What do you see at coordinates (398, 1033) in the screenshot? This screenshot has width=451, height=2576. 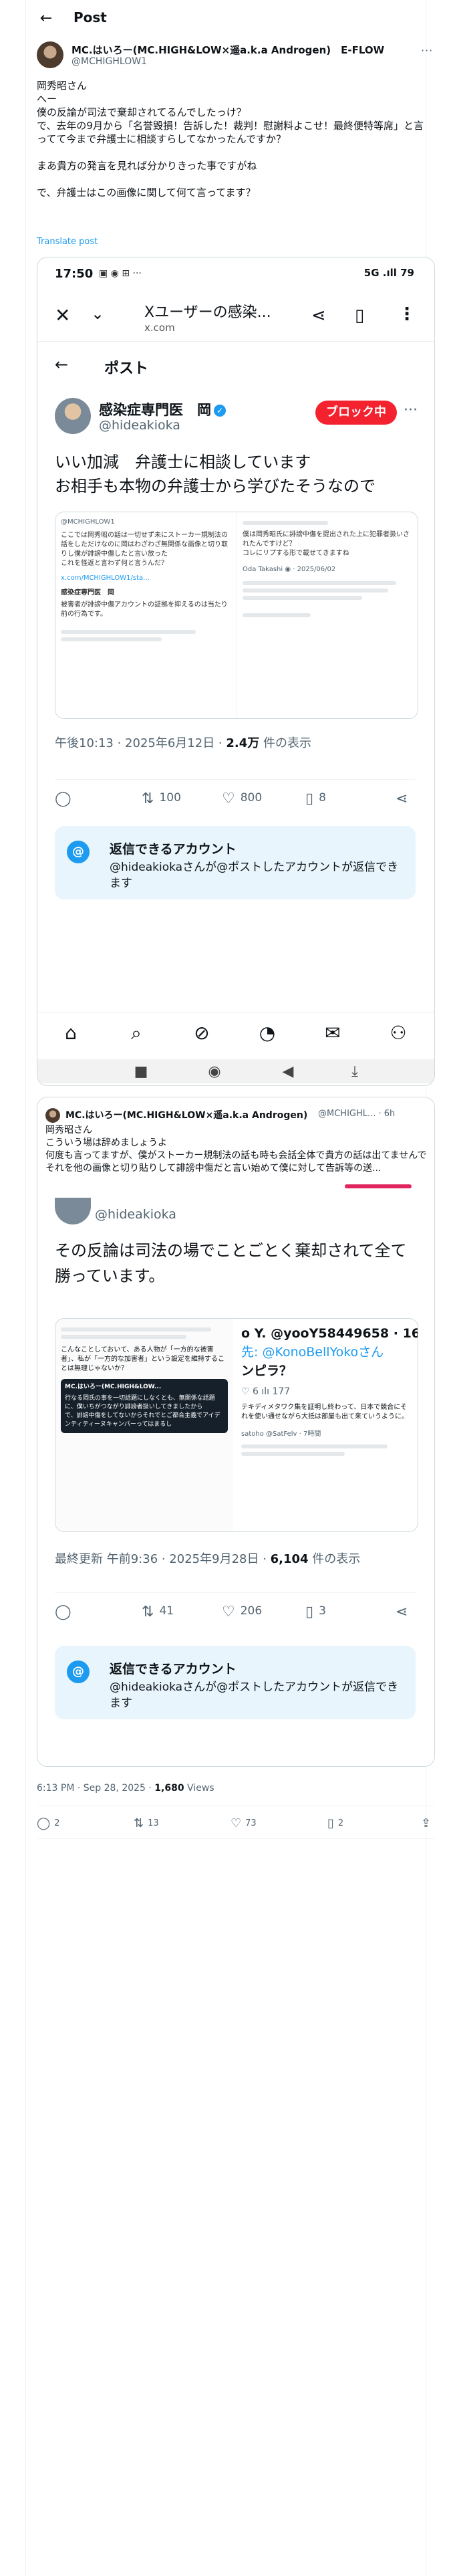 I see `people-icon: ⚇` at bounding box center [398, 1033].